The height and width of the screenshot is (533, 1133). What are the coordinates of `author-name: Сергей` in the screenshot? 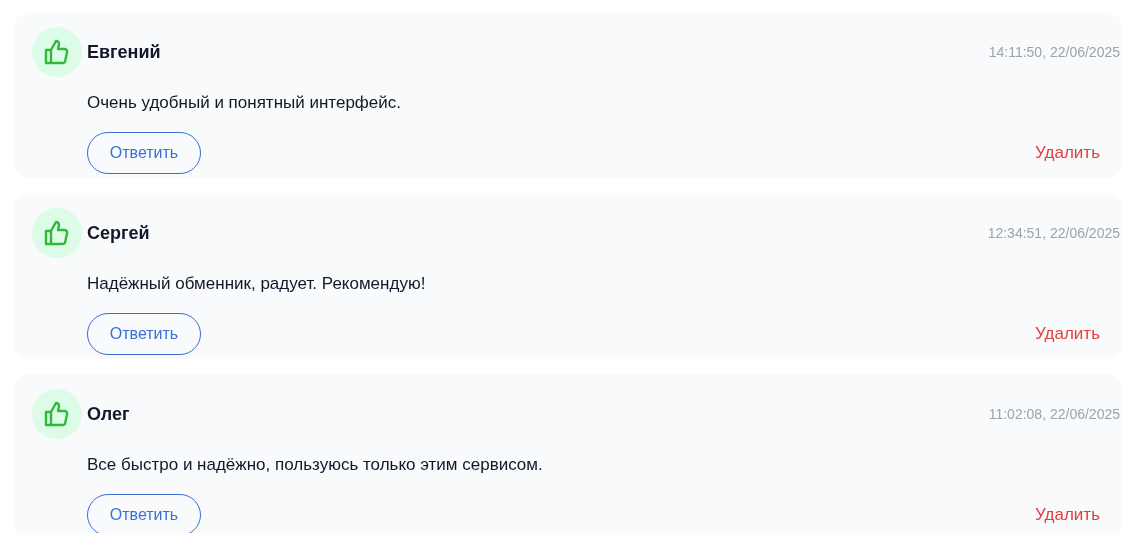 It's located at (119, 233).